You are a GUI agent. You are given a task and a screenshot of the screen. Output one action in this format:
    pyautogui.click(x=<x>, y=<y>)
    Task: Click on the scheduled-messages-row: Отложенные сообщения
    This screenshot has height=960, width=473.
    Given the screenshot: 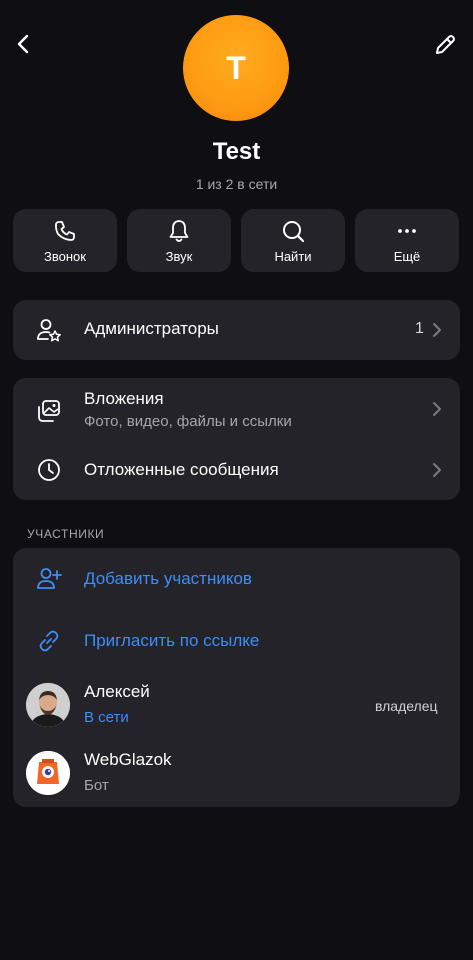 What is the action you would take?
    pyautogui.click(x=236, y=470)
    